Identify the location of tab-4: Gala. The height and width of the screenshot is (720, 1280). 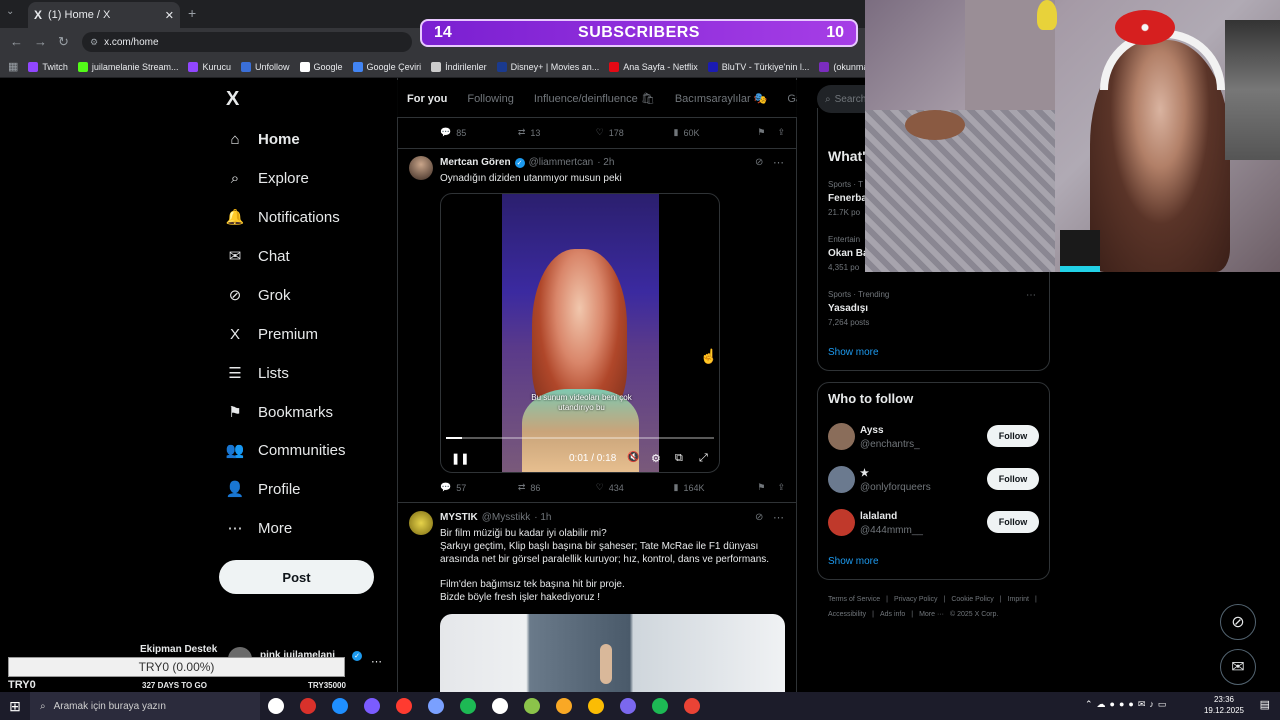
(787, 99).